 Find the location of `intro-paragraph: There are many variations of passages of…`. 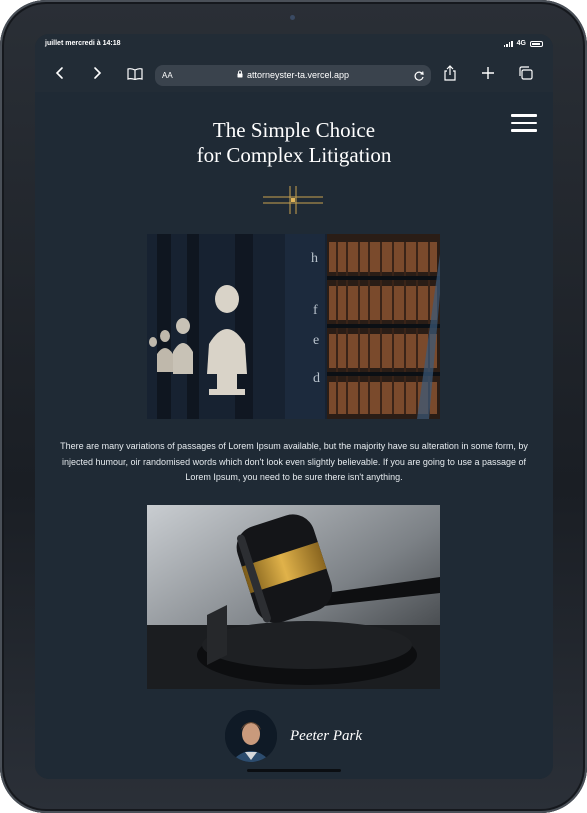

intro-paragraph: There are many variations of passages of… is located at coordinates (294, 461).